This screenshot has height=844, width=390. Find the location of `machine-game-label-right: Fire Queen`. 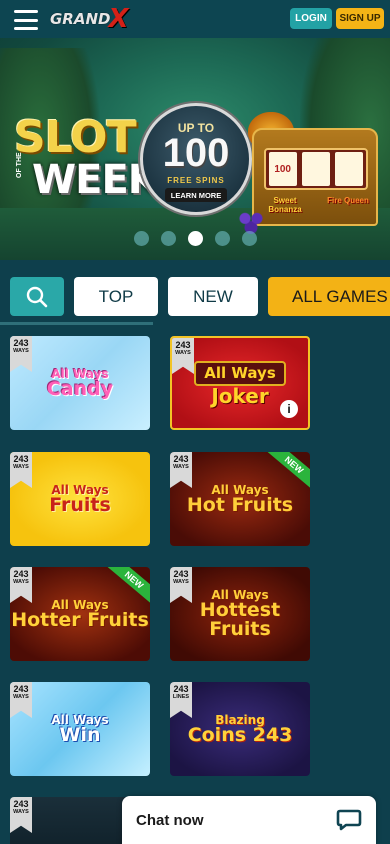

machine-game-label-right: Fire Queen is located at coordinates (348, 200).